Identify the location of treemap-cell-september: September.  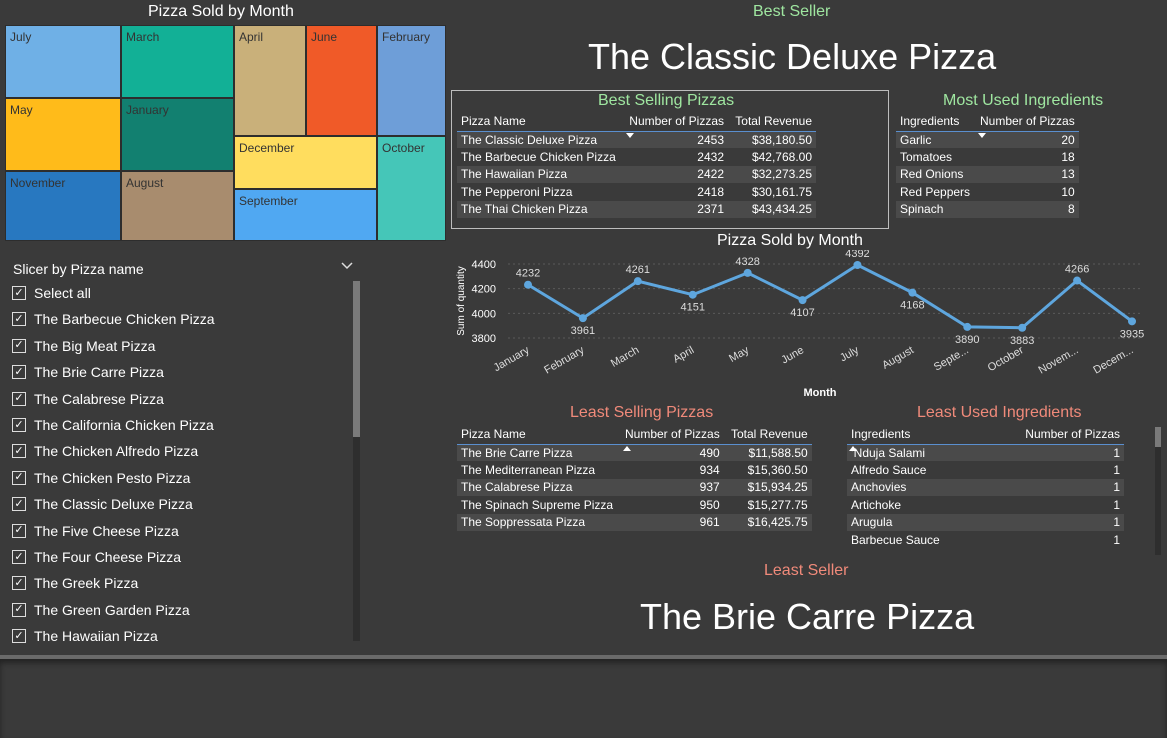
(305, 215).